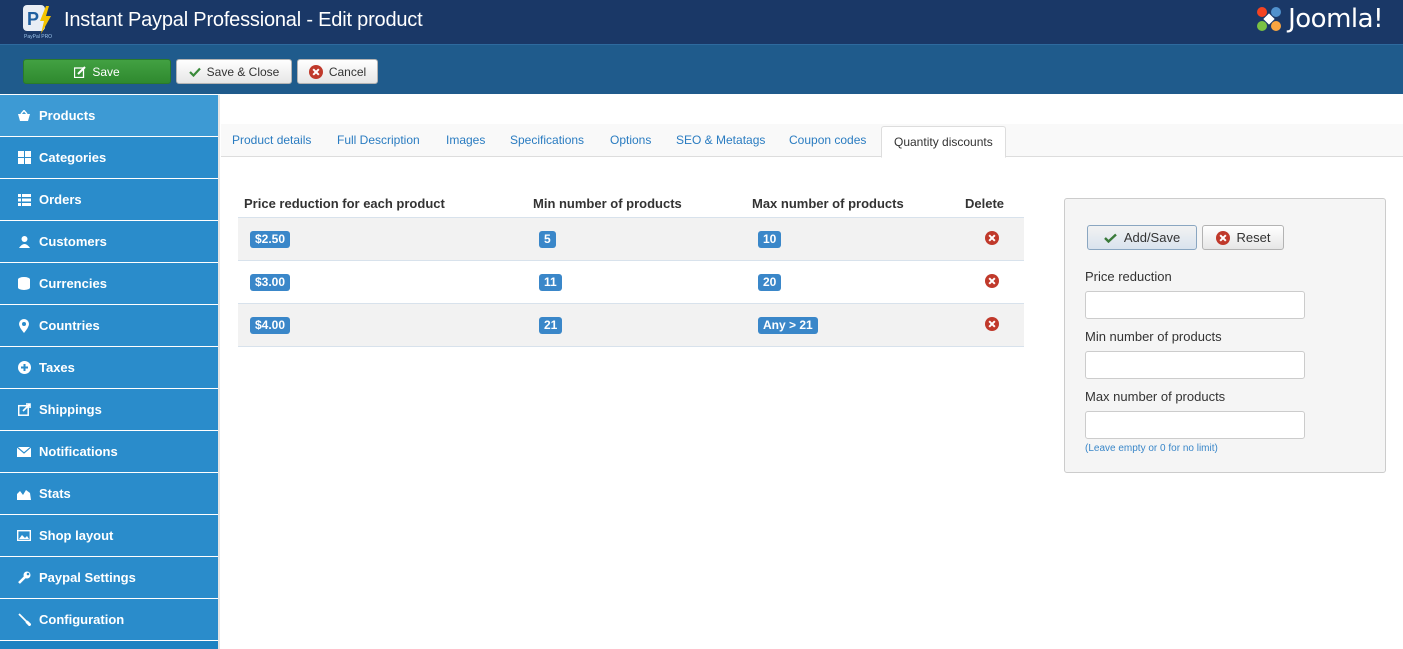  I want to click on sidebar-item-label: Configuration, so click(82, 619).